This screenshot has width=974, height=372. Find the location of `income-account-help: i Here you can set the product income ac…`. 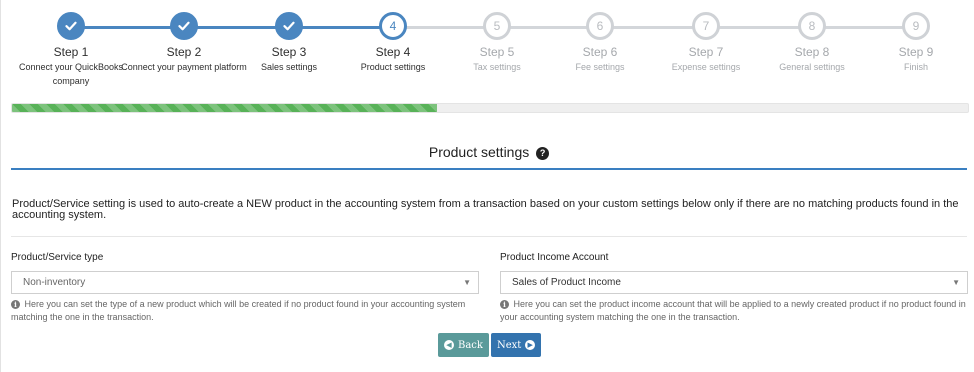

income-account-help: i Here you can set the product income ac… is located at coordinates (734, 311).